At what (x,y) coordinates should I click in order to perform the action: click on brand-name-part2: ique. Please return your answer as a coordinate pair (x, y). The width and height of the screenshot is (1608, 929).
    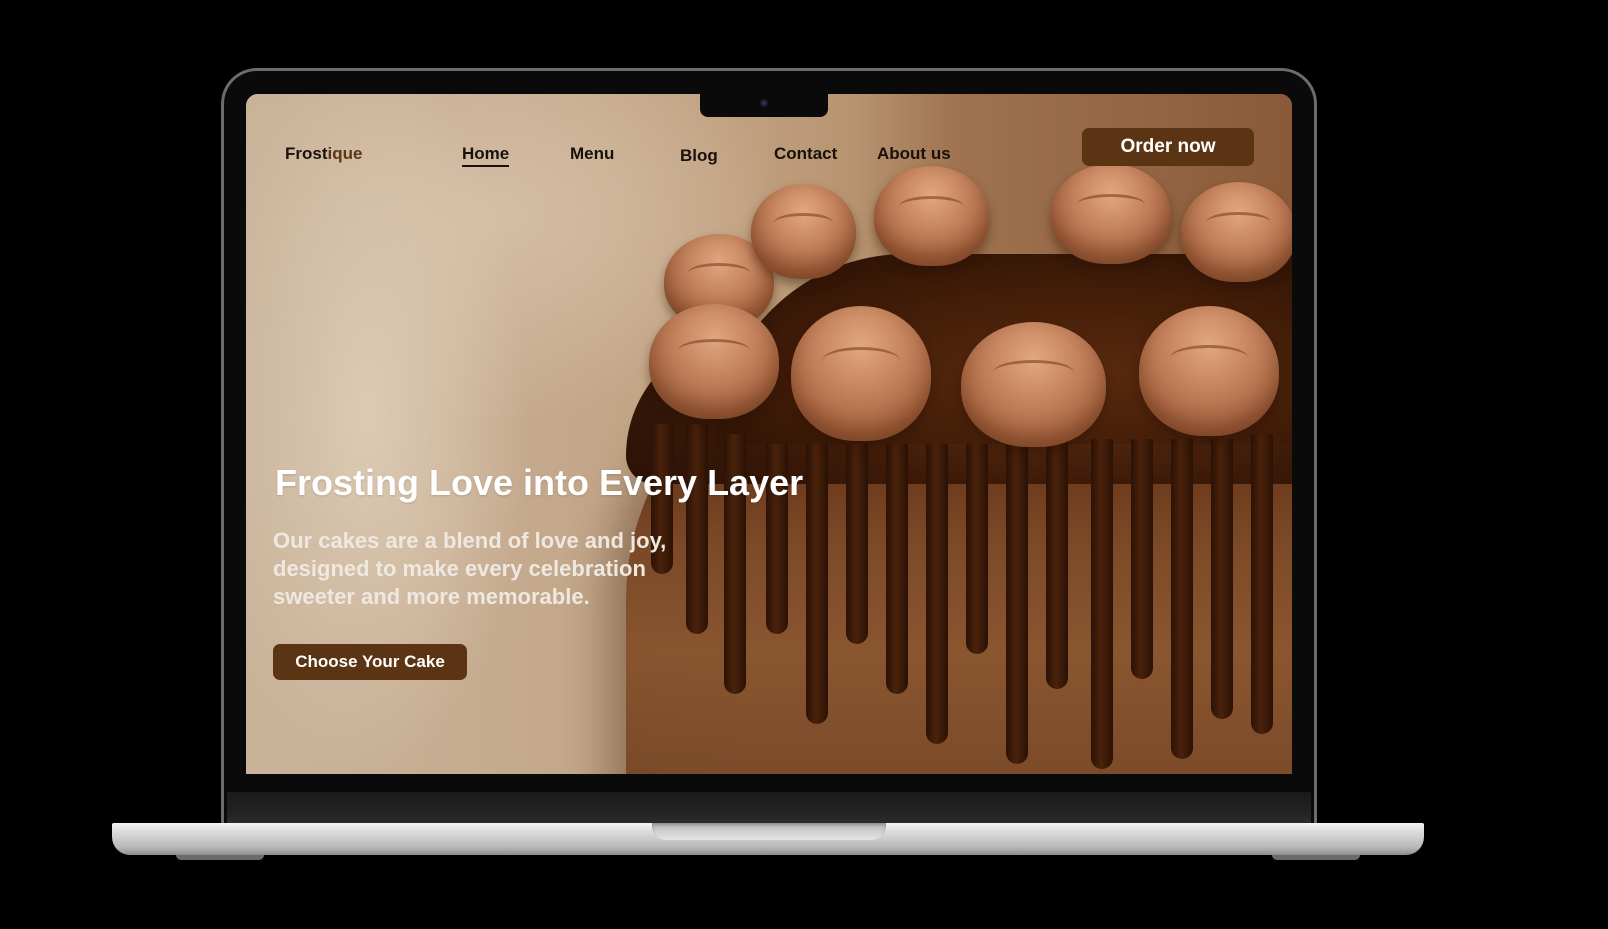
    Looking at the image, I should click on (345, 153).